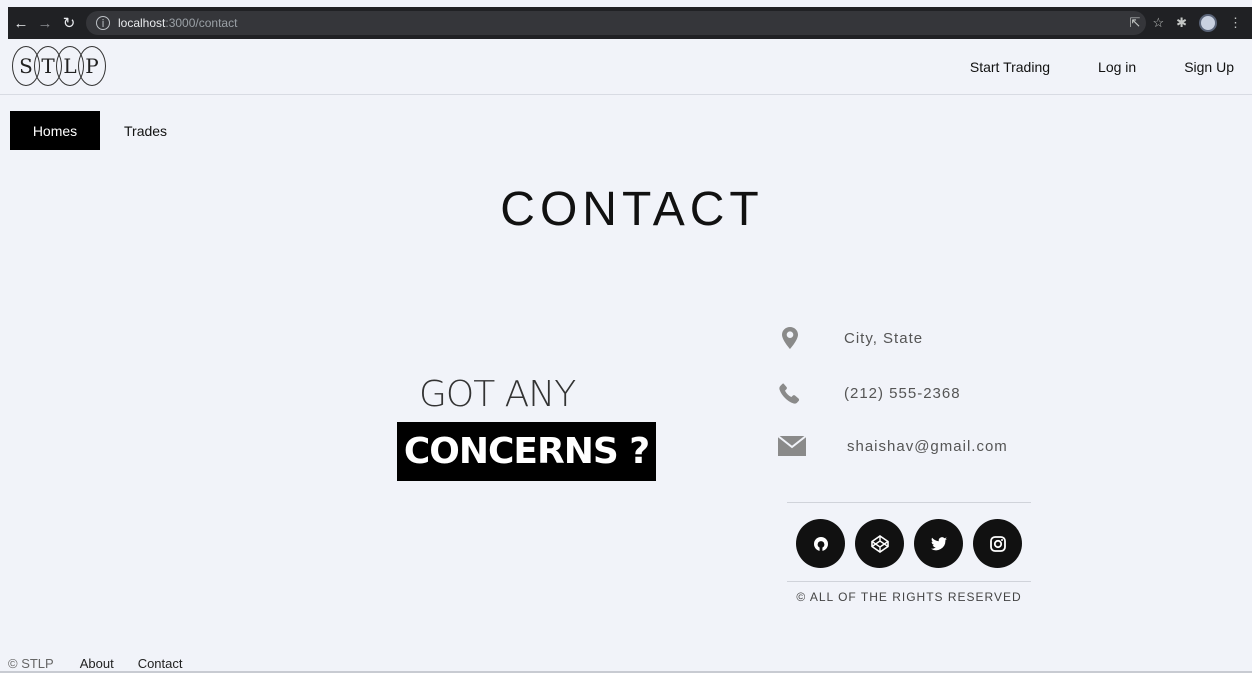  Describe the element at coordinates (902, 393) in the screenshot. I see `phone-text: (212) 555-2368` at that location.